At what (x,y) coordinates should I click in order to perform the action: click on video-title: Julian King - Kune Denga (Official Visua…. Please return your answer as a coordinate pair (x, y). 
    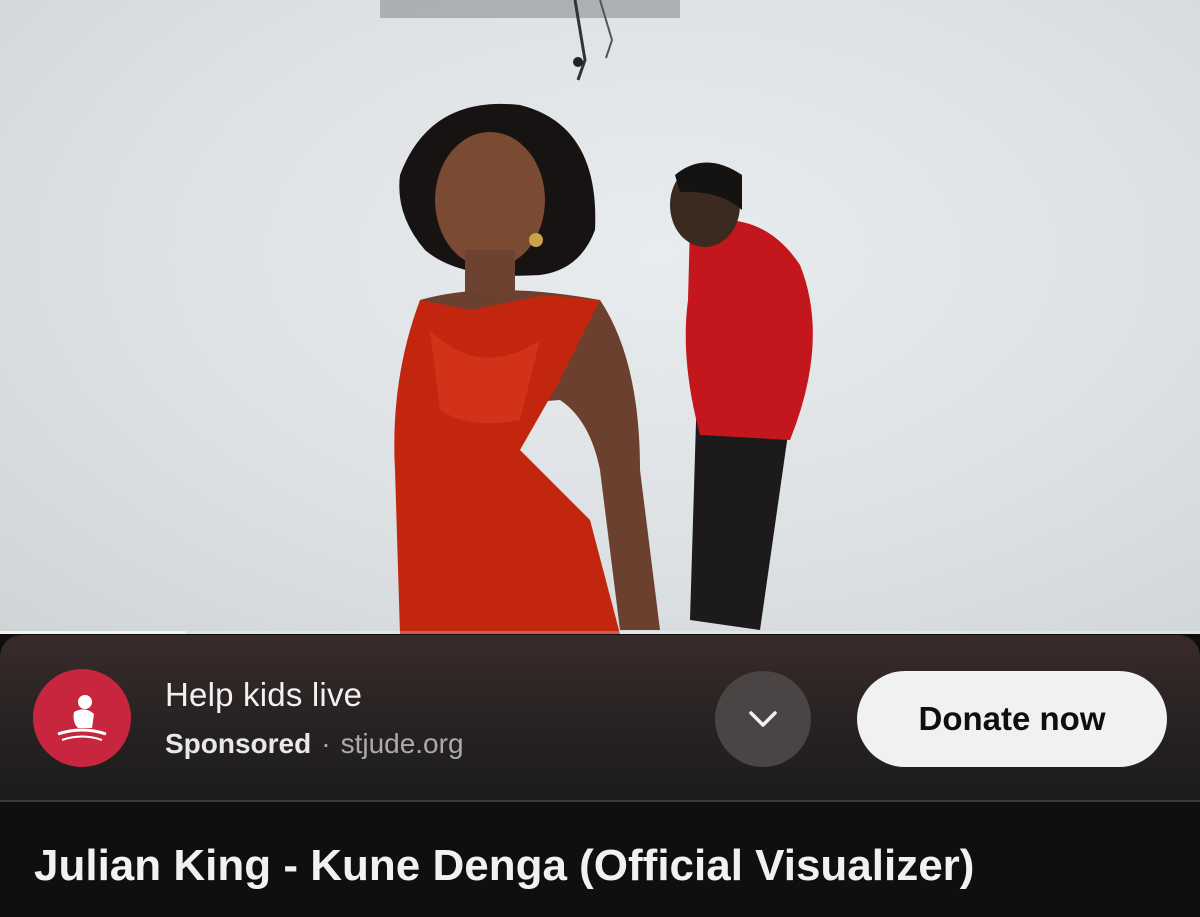
    Looking at the image, I should click on (604, 866).